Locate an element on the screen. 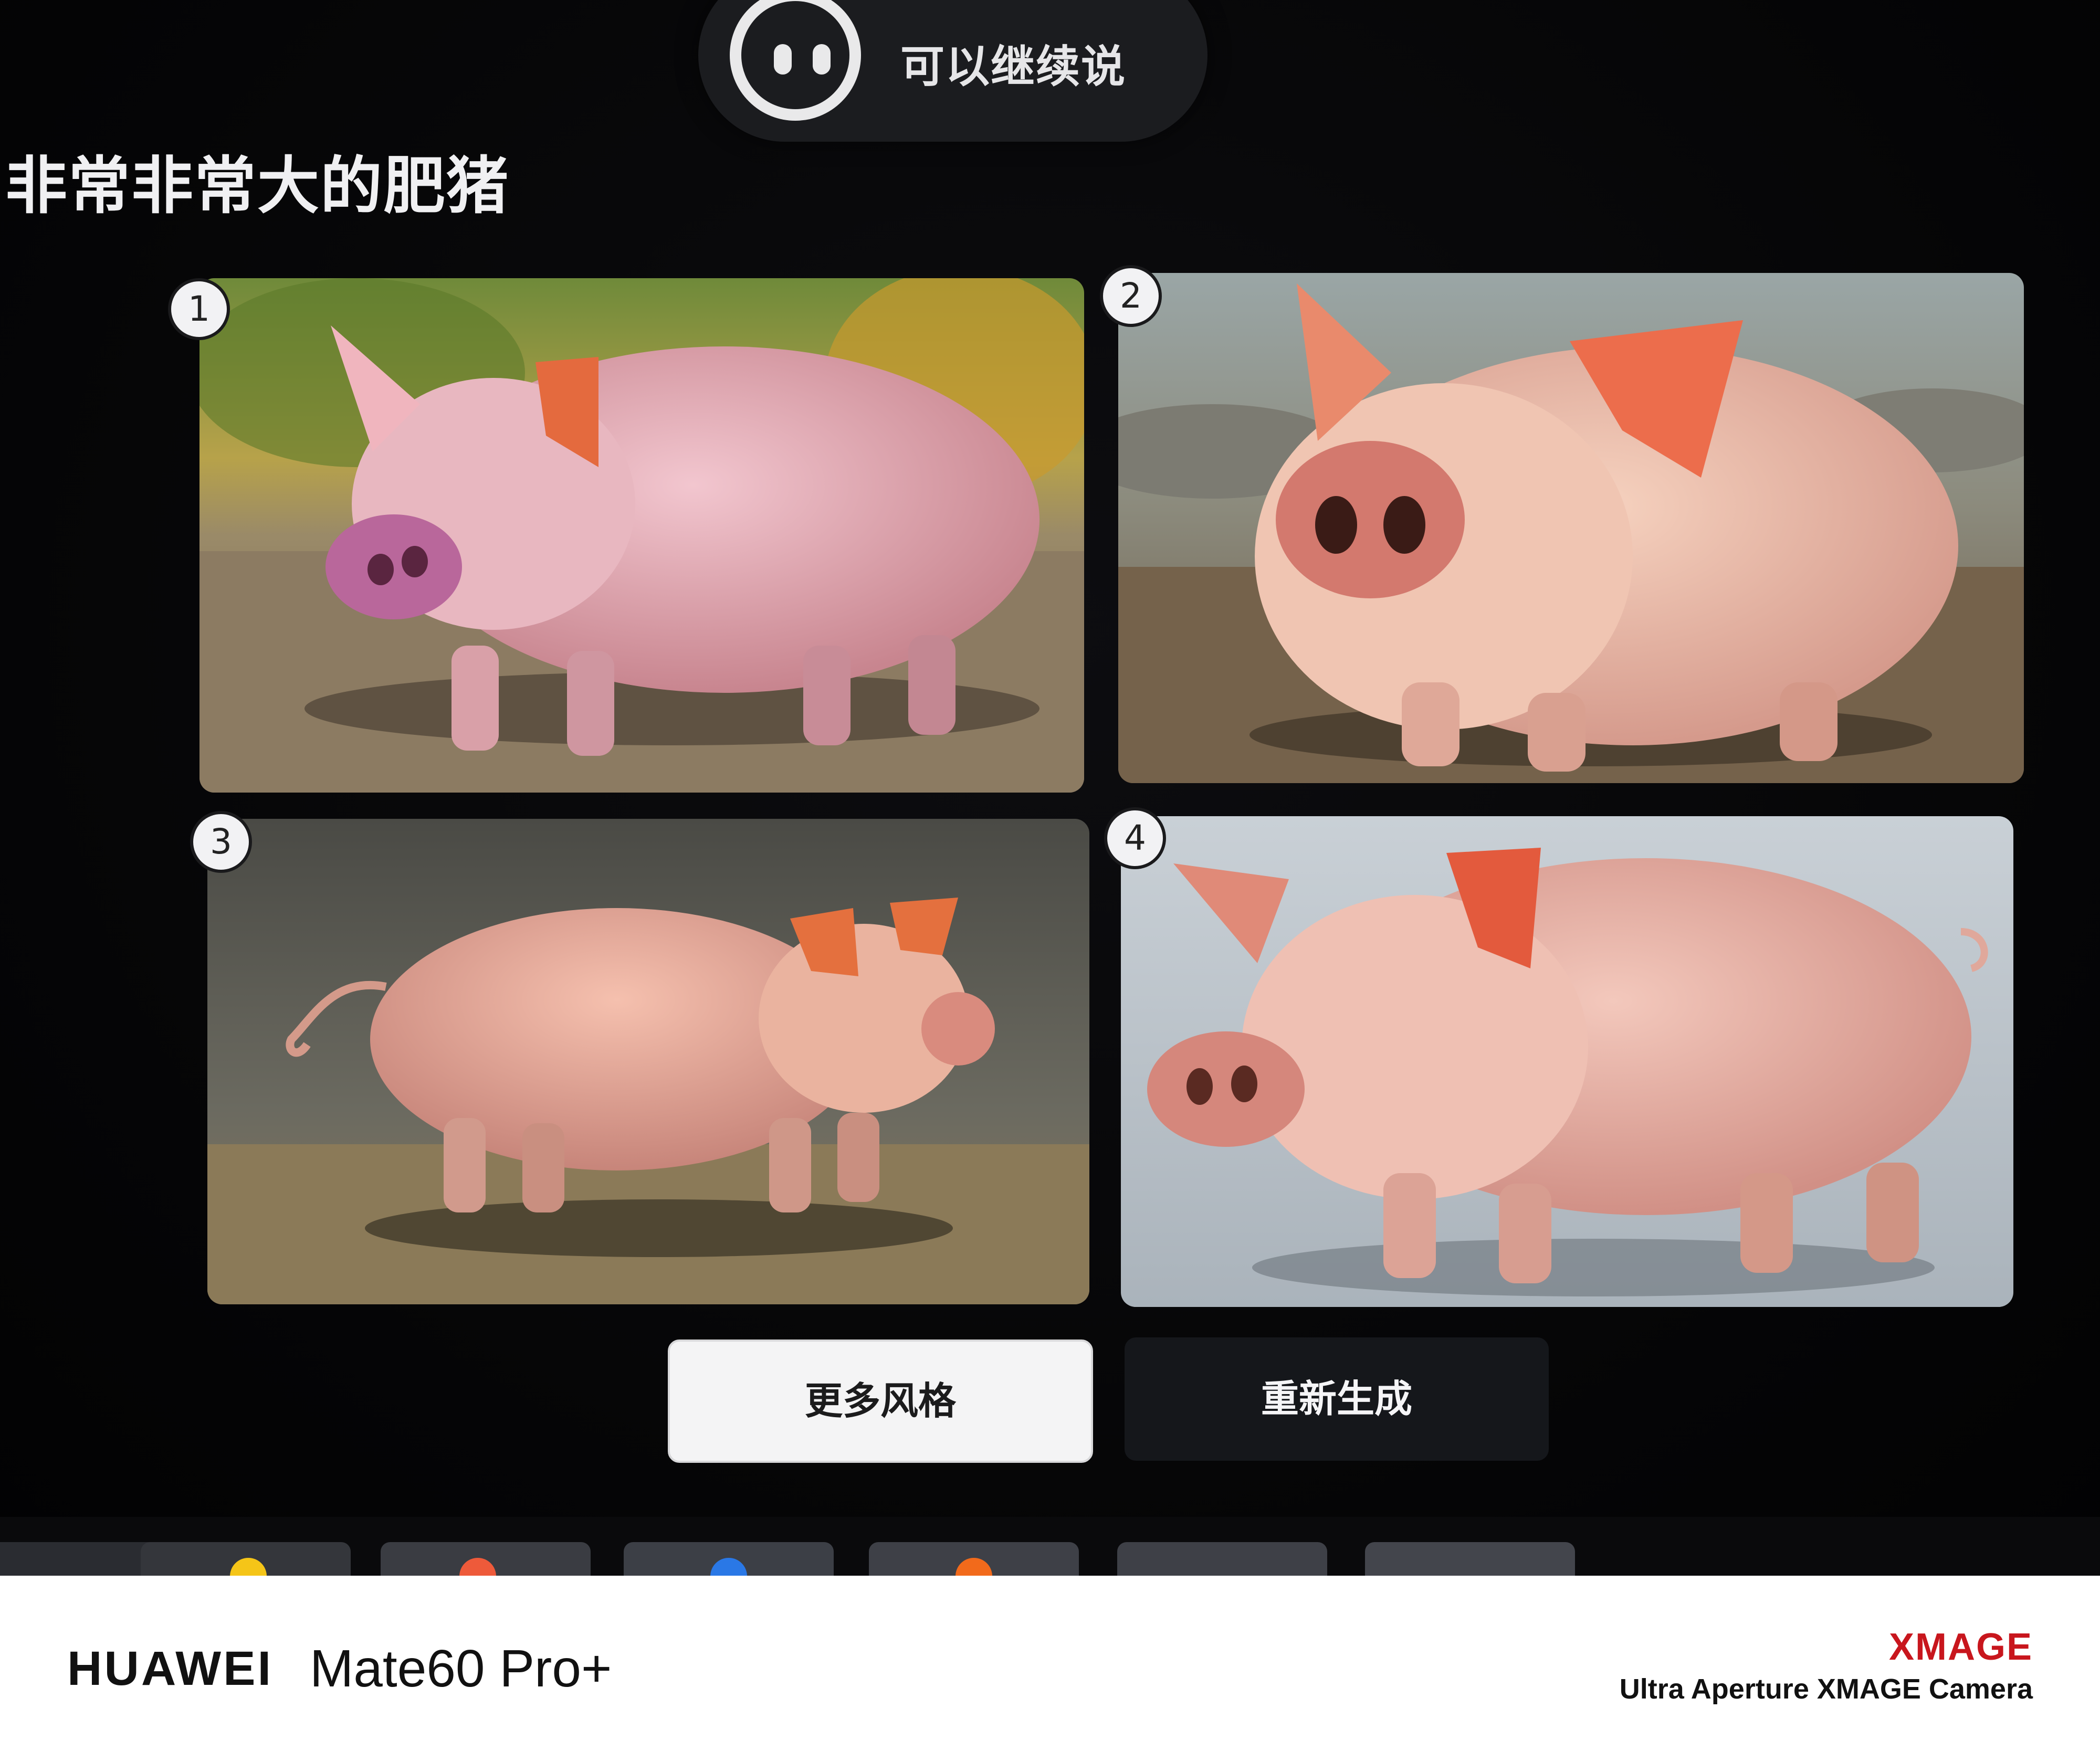  taskbar is located at coordinates (1050, 1546).